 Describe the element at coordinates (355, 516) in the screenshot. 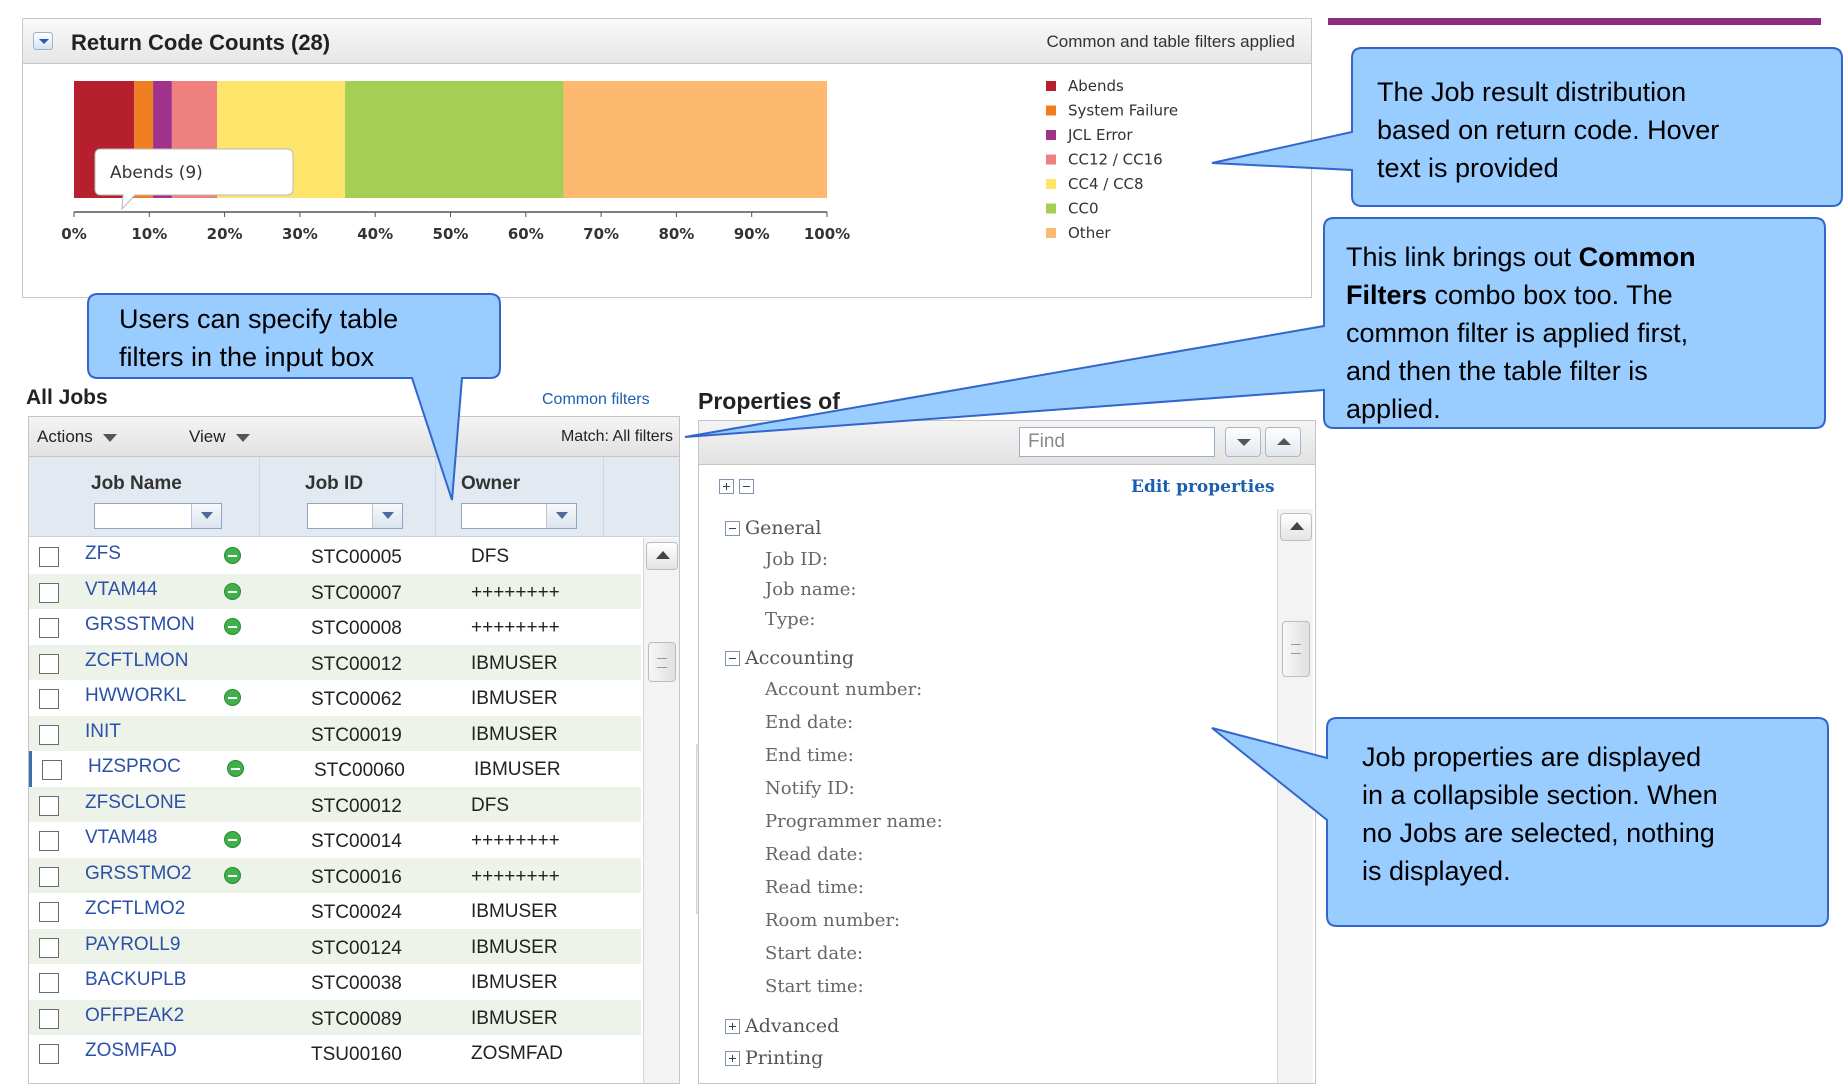

I see `job-id-filter-input` at that location.